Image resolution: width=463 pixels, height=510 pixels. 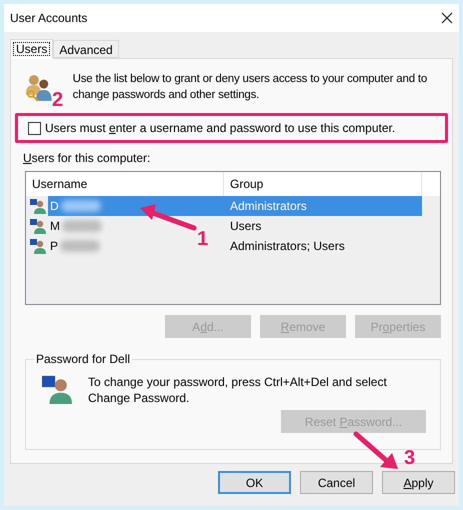 What do you see at coordinates (49, 18) in the screenshot?
I see `window-title: User Accounts` at bounding box center [49, 18].